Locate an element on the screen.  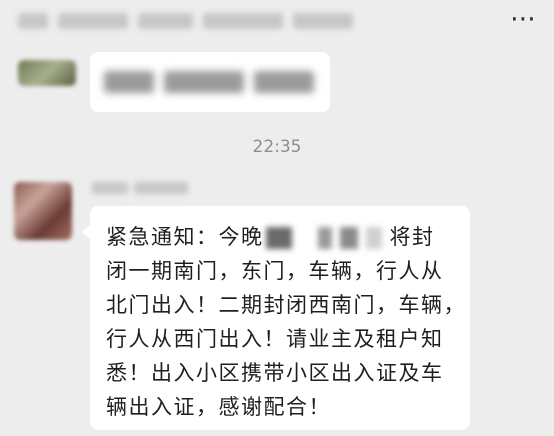
more-icon: ⋯ is located at coordinates (523, 19).